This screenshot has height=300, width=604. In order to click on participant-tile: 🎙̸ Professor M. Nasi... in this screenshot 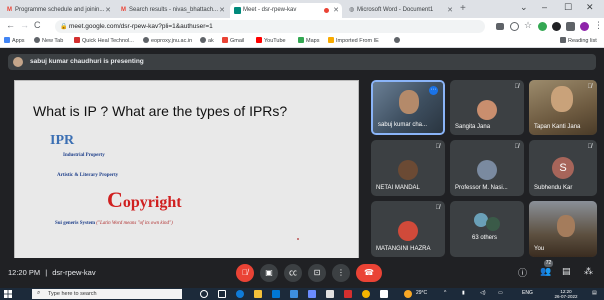, I will do `click(487, 168)`.